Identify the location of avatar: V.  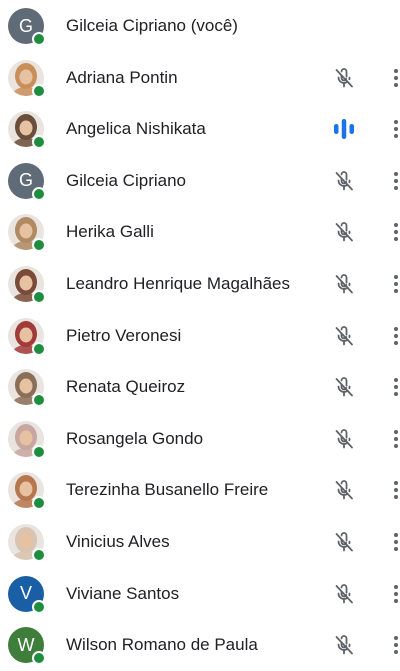
(27, 594).